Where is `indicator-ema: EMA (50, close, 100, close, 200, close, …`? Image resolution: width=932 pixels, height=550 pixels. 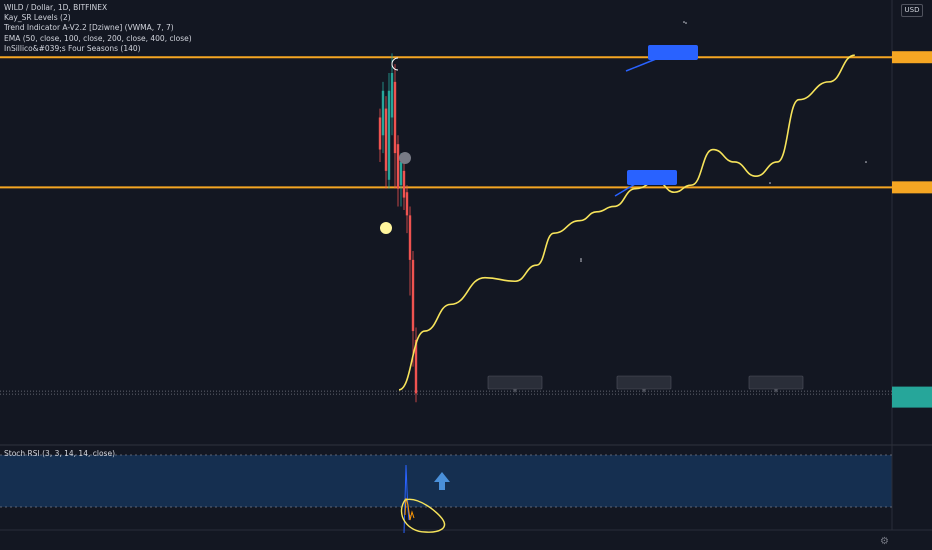 indicator-ema: EMA (50, close, 100, close, 200, close, … is located at coordinates (98, 39).